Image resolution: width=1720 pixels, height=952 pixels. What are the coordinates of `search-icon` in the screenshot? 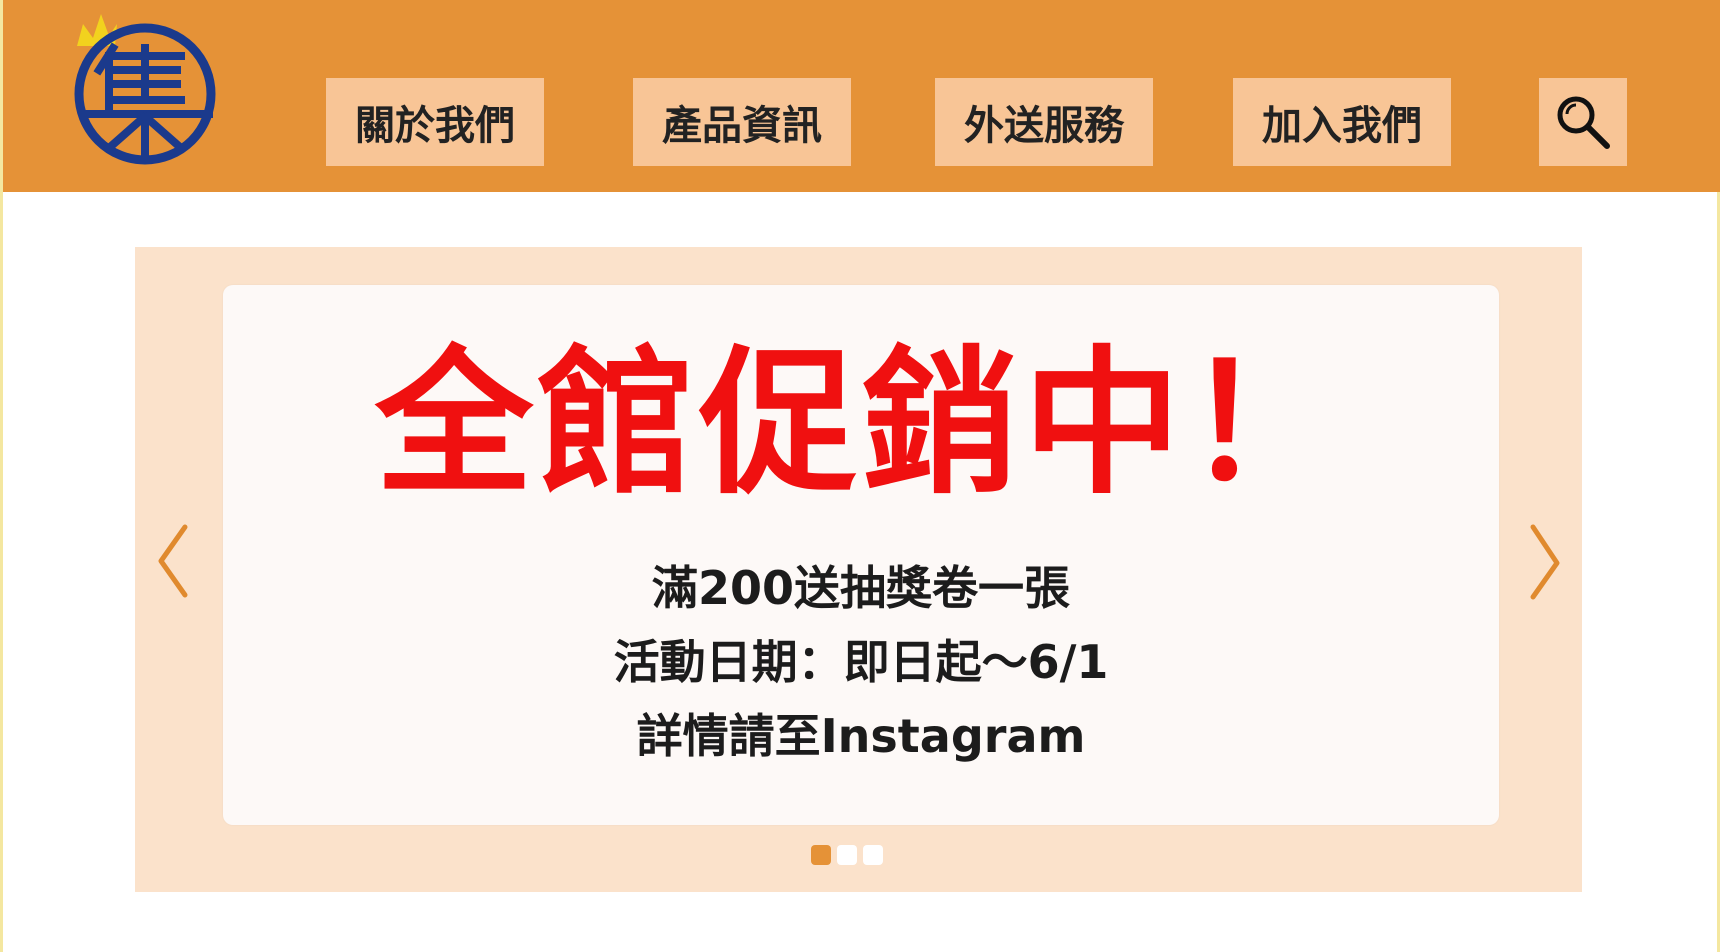 It's located at (1583, 122).